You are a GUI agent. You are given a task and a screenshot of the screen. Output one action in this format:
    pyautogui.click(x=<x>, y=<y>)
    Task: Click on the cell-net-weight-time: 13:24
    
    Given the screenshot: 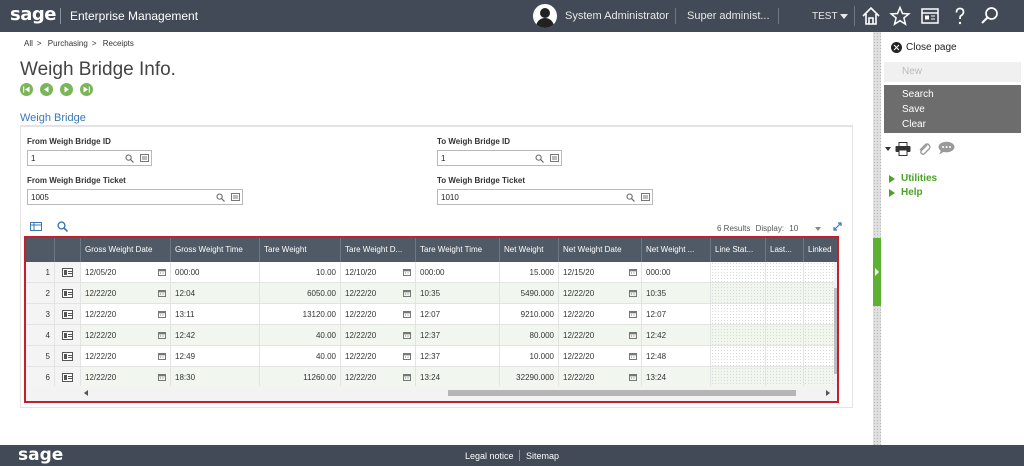 What is the action you would take?
    pyautogui.click(x=676, y=377)
    